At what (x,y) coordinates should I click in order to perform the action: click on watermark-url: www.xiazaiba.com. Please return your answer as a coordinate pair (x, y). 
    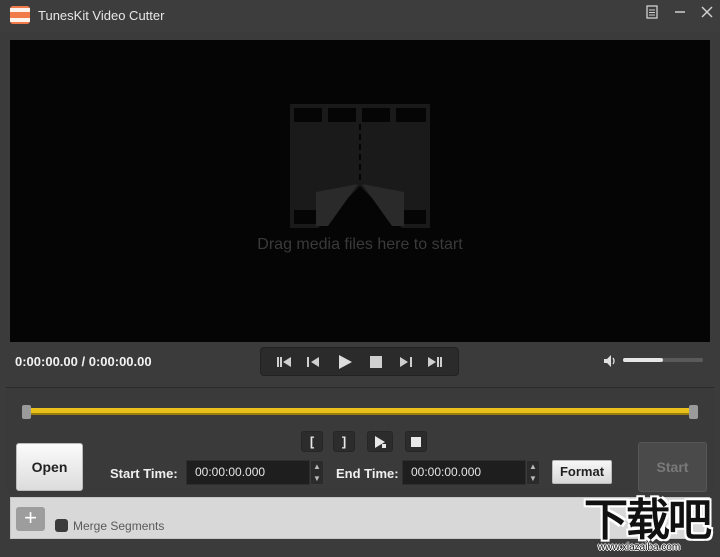
    Looking at the image, I should click on (639, 547).